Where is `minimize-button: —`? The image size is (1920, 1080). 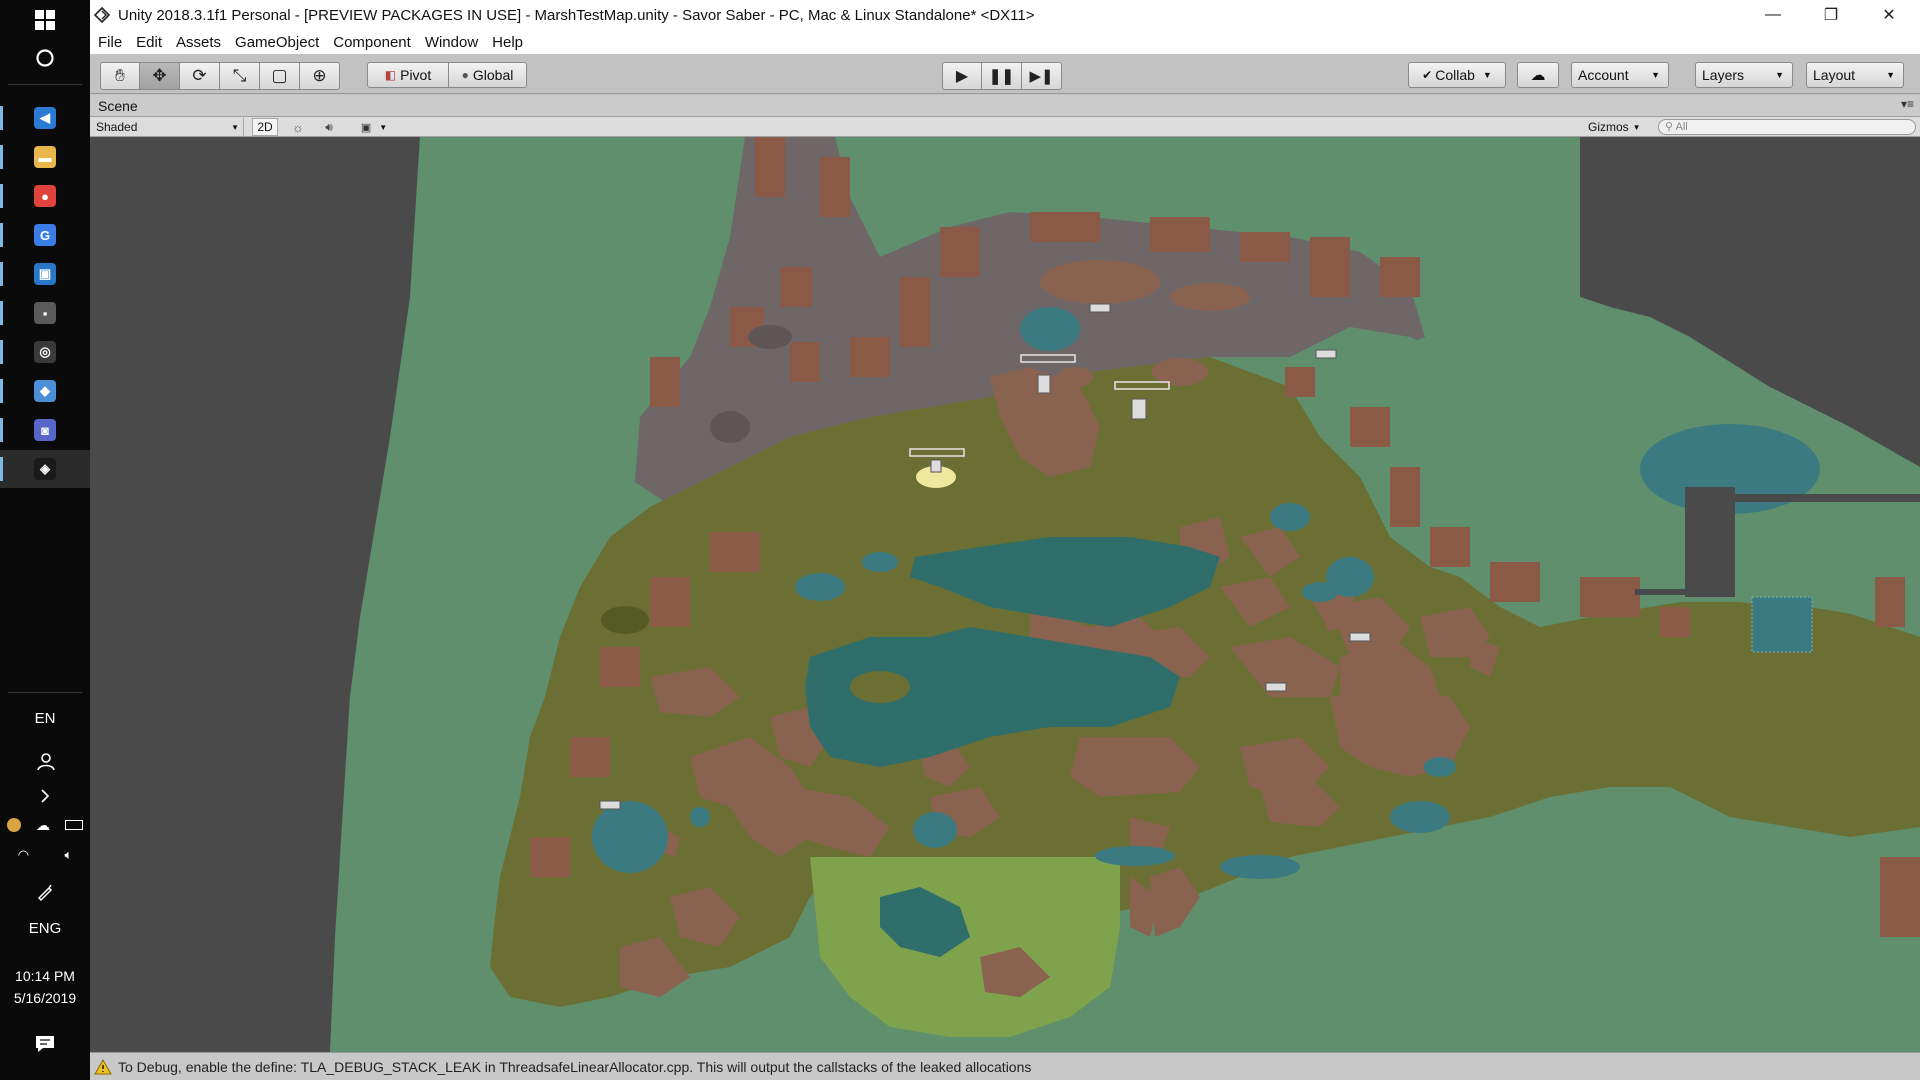 minimize-button: — is located at coordinates (1773, 15).